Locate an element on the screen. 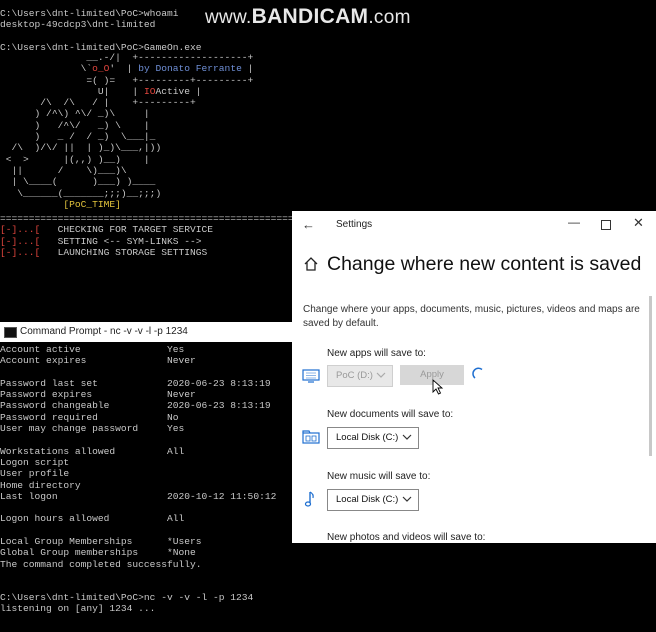  apps-drive-dropdown: PoC (D:) is located at coordinates (360, 376).